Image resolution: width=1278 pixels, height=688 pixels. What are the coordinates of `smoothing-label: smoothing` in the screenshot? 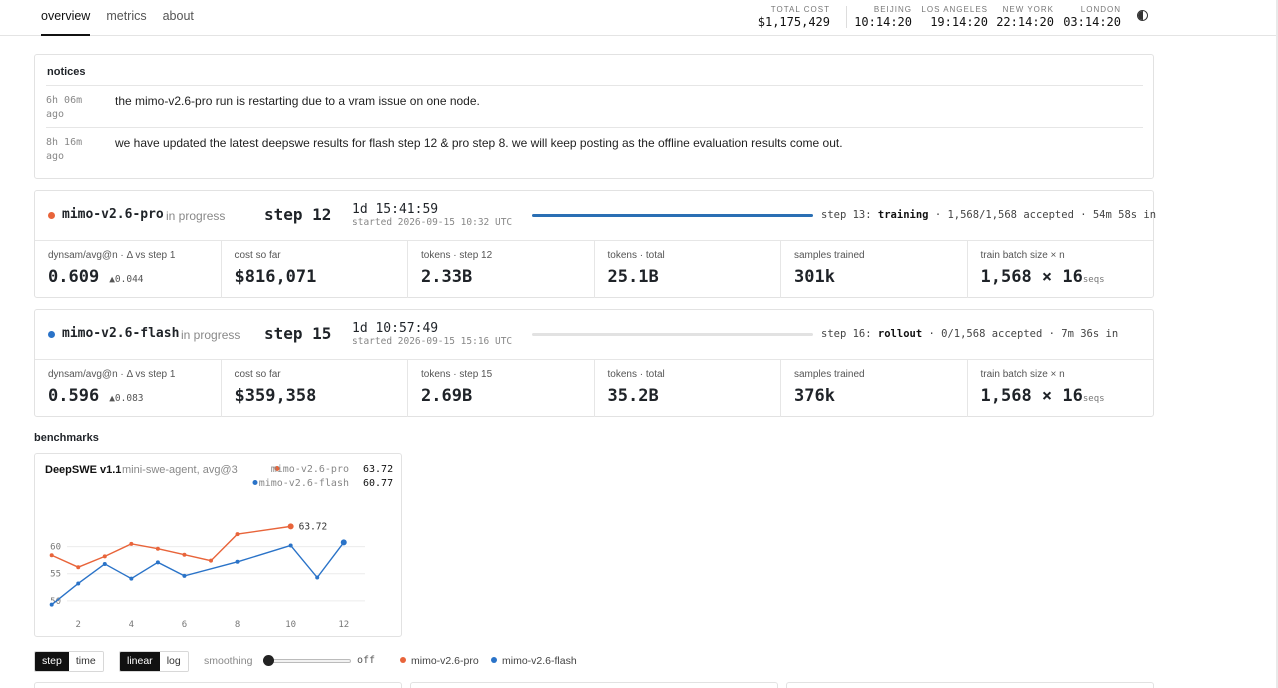 It's located at (228, 661).